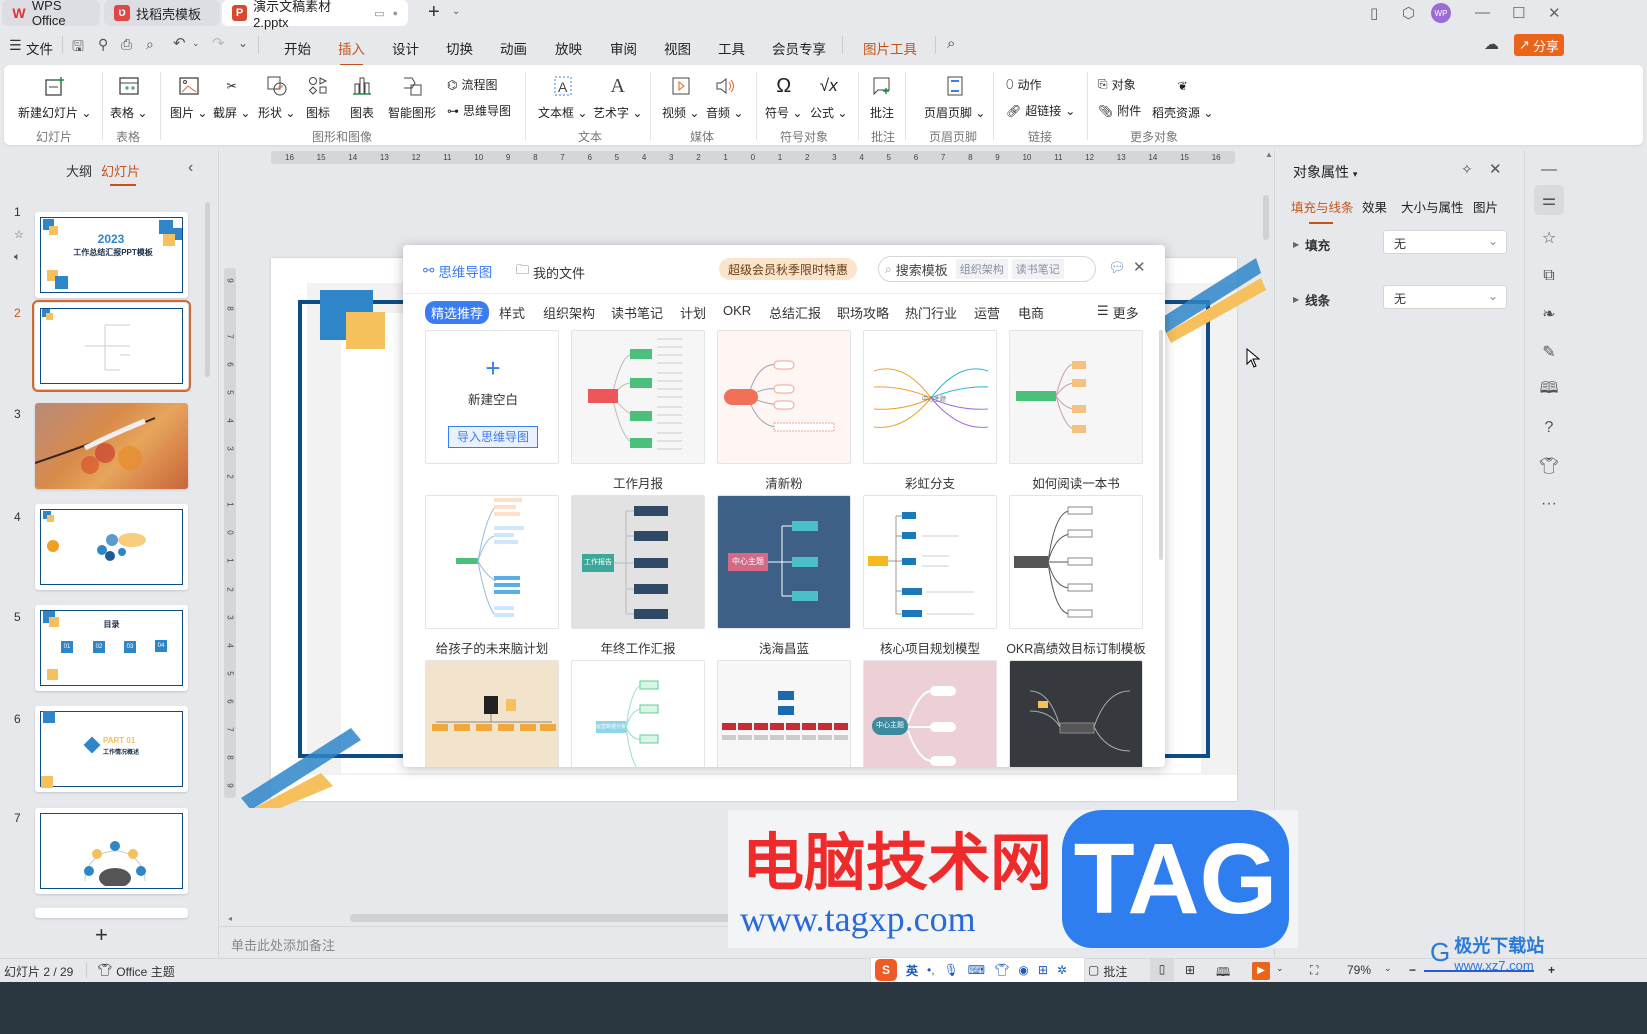 This screenshot has width=1647, height=1034. I want to click on new-blank-card: + 新建空白 导入思维导图, so click(492, 397).